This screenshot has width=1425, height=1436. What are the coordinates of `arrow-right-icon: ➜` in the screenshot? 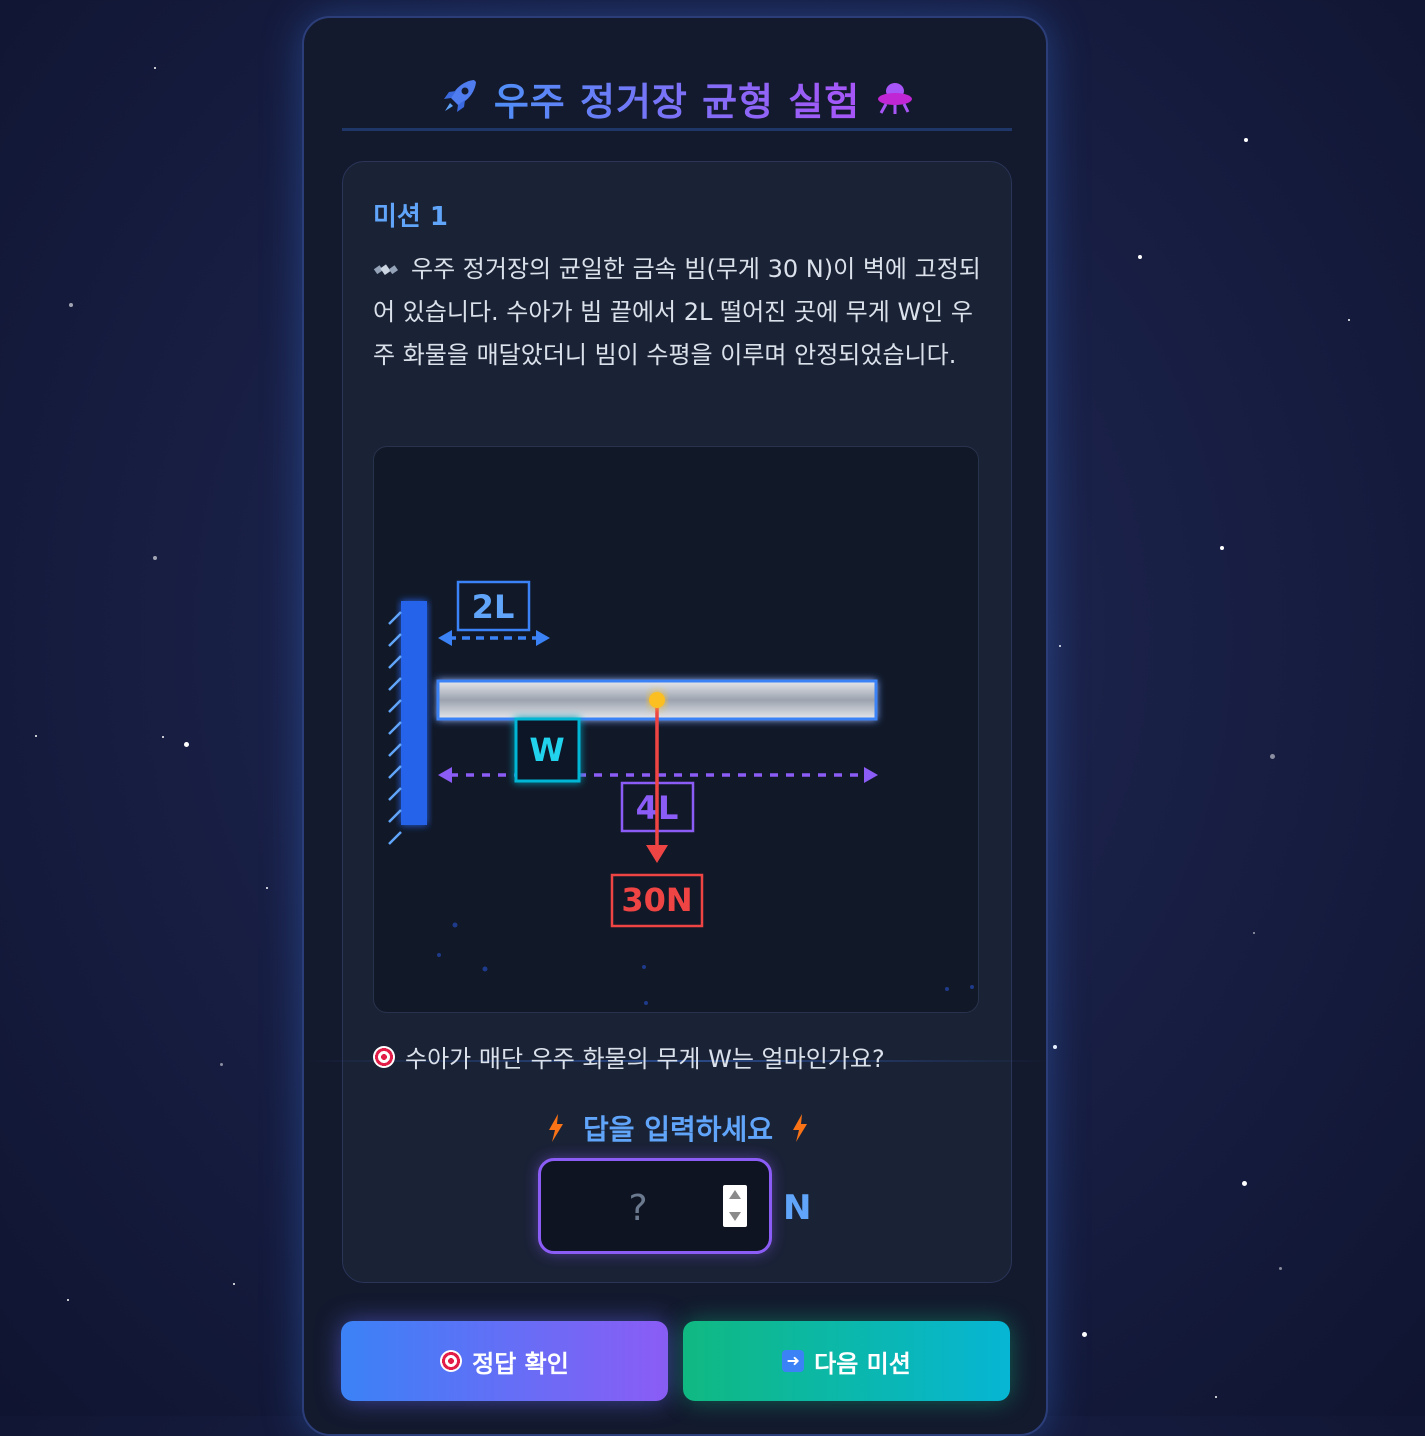 It's located at (793, 1361).